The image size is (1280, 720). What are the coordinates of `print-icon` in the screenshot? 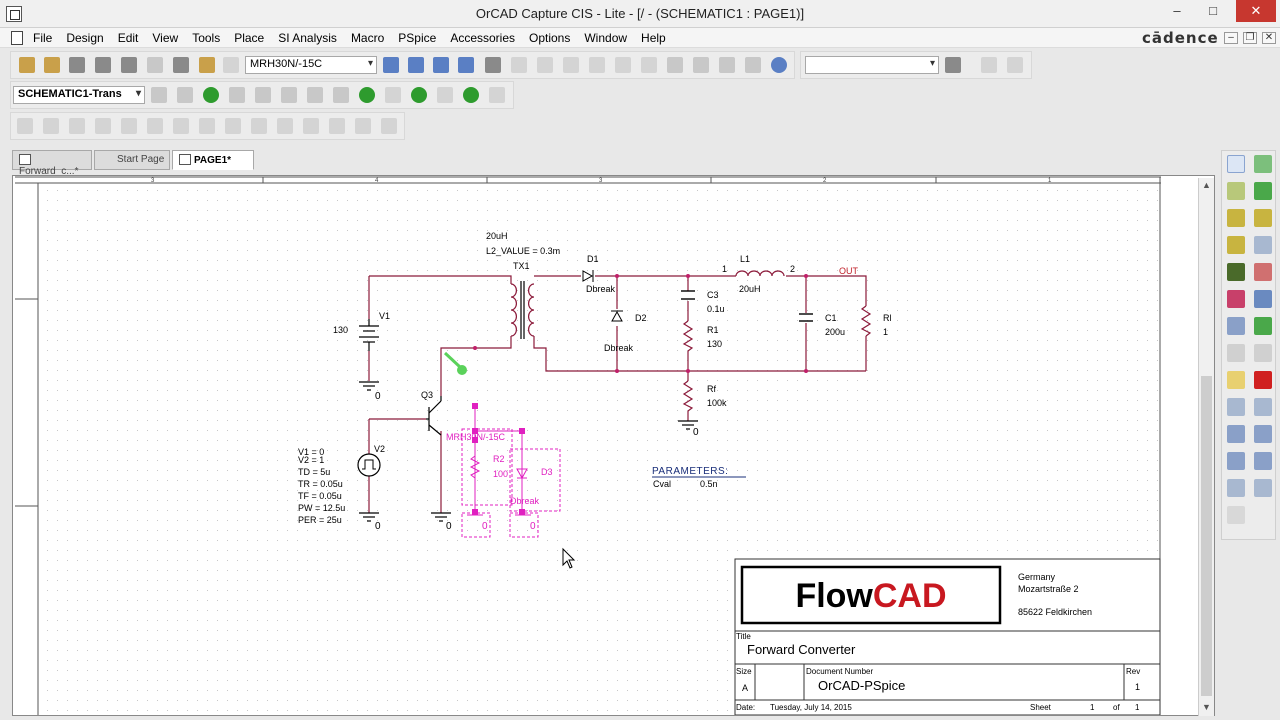 It's located at (103, 65).